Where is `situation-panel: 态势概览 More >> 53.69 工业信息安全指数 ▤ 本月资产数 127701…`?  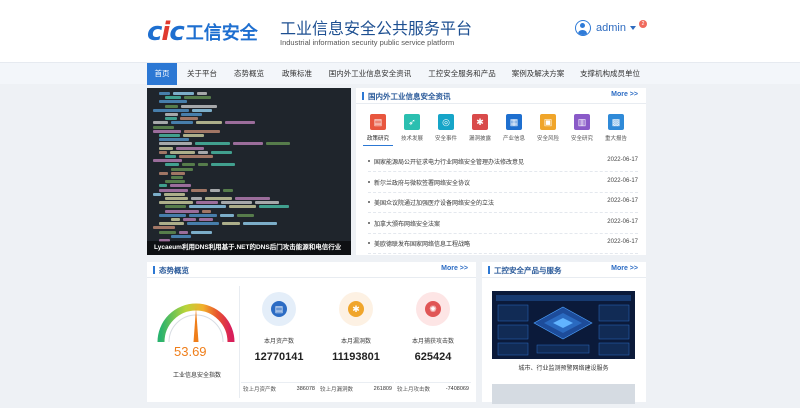
situation-panel: 态势概览 More >> 53.69 工业信息安全指数 ▤ 本月资产数 127701… is located at coordinates (311, 332).